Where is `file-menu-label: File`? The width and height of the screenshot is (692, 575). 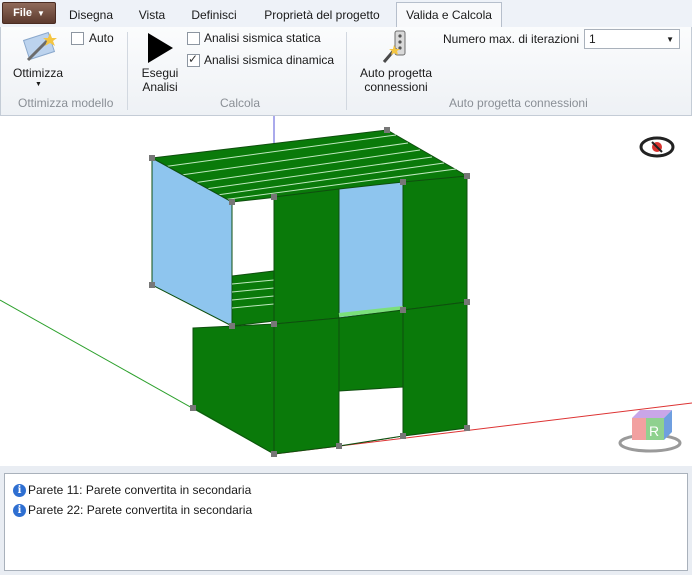 file-menu-label: File is located at coordinates (23, 13).